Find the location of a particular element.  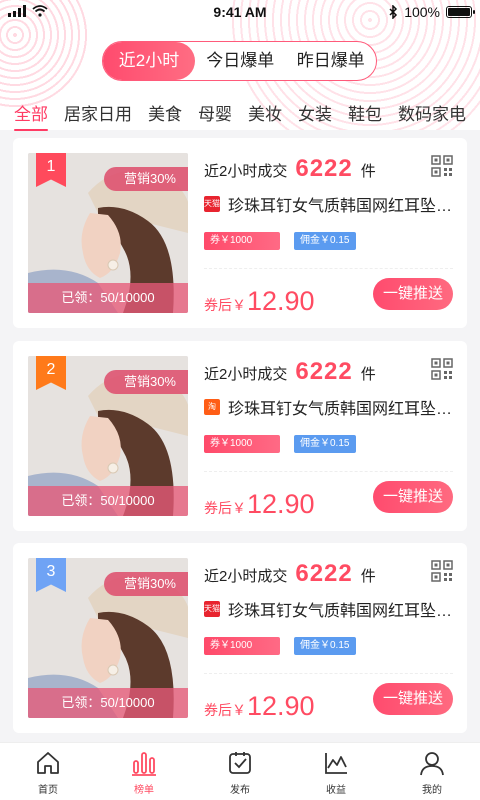

battery-icon is located at coordinates (460, 12).